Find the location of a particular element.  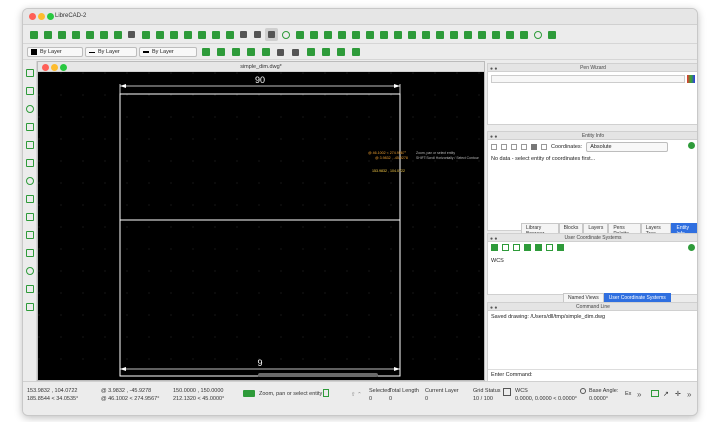

rectangle-tool-icon is located at coordinates (30, 163).